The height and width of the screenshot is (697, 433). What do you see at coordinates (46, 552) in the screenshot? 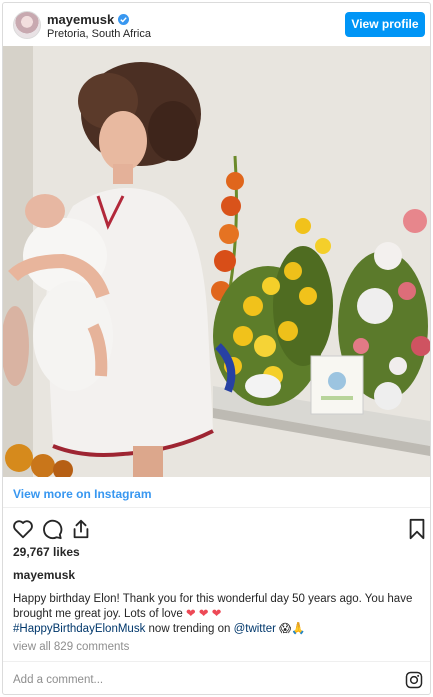
I see `likes-count: 29,767 likes` at bounding box center [46, 552].